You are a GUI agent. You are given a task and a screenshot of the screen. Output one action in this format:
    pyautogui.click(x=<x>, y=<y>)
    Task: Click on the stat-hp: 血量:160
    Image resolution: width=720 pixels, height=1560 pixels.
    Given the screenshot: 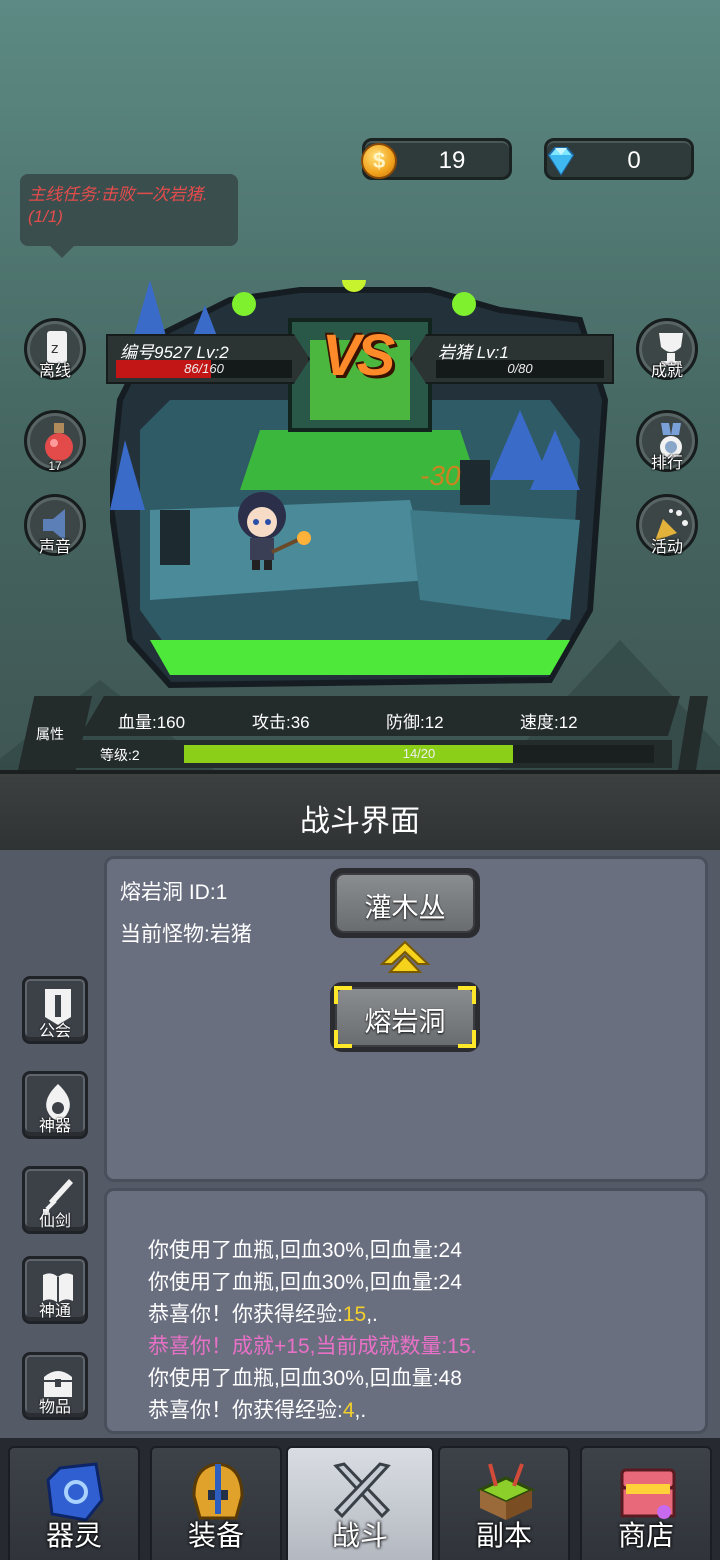 What is the action you would take?
    pyautogui.click(x=152, y=722)
    